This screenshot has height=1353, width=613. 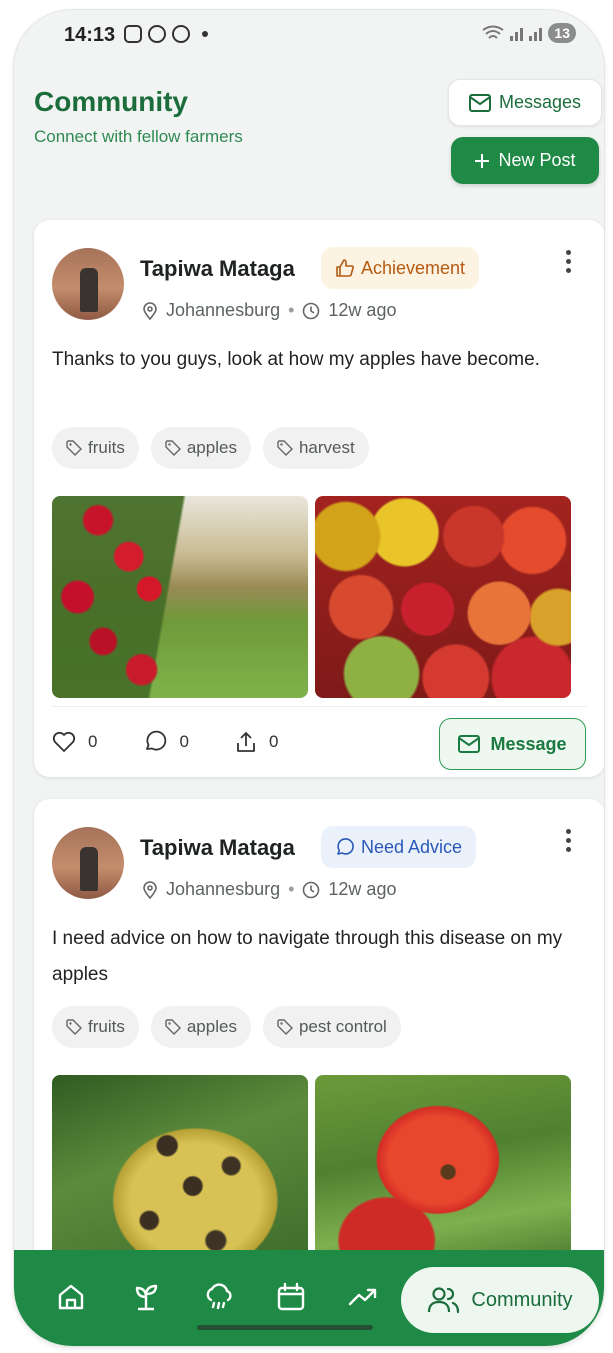 I want to click on comment-button: 0, so click(x=166, y=742).